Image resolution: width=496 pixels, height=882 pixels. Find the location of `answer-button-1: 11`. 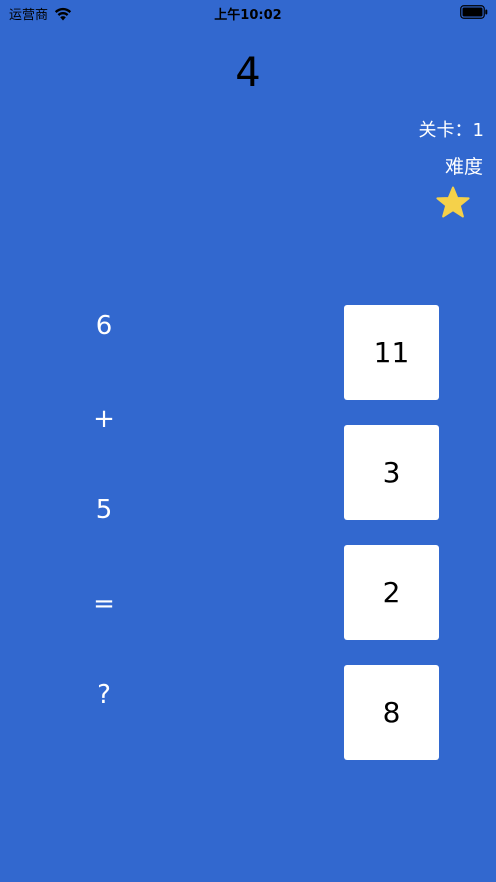

answer-button-1: 11 is located at coordinates (391, 352).